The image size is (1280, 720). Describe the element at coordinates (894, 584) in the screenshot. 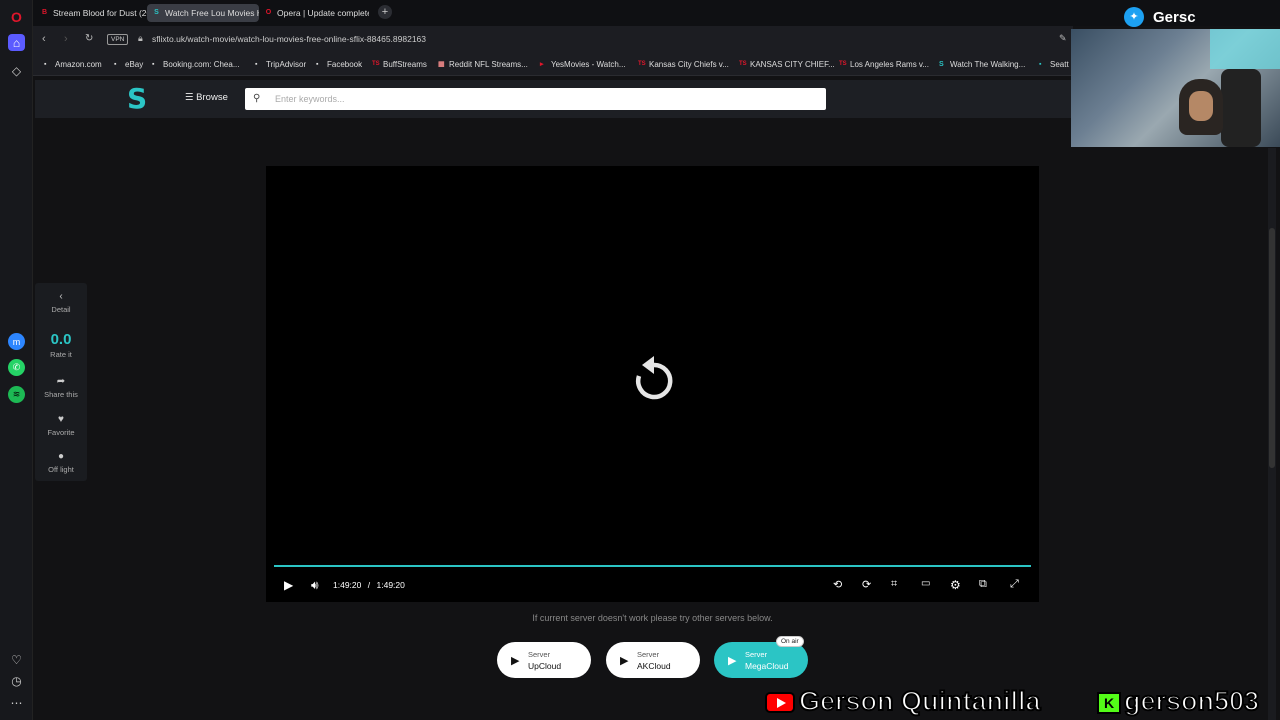

I see `cast-icon: ⌗` at that location.